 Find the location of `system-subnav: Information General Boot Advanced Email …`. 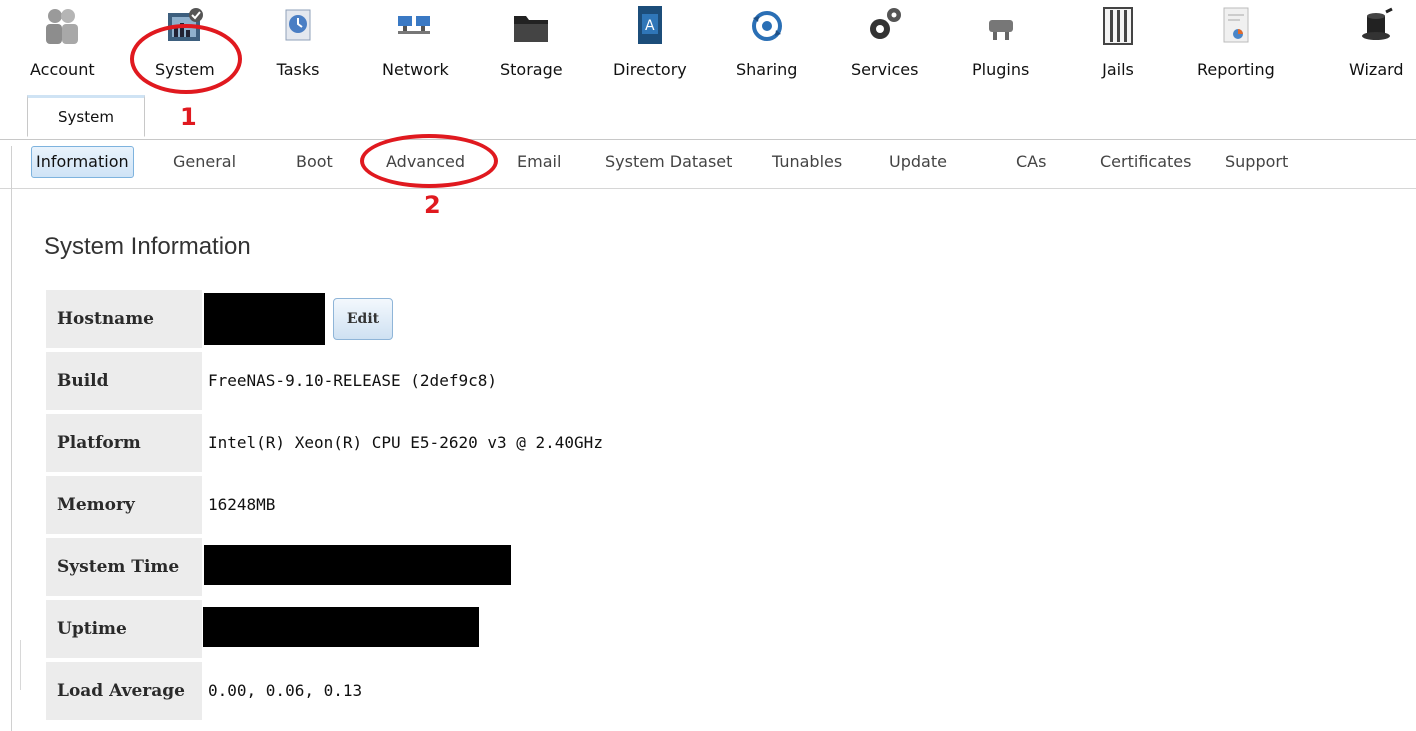

system-subnav: Information General Boot Advanced Email … is located at coordinates (708, 164).